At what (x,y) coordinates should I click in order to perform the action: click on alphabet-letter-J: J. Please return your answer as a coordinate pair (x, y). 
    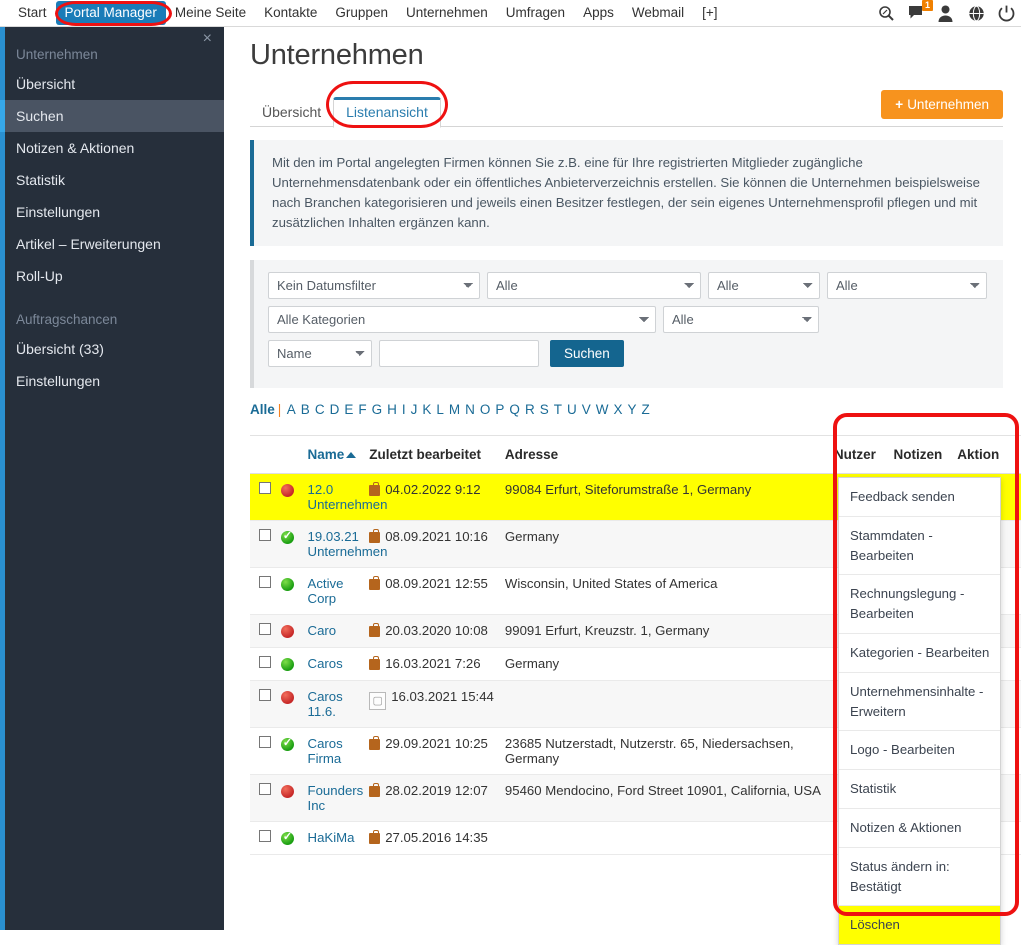
    Looking at the image, I should click on (414, 409).